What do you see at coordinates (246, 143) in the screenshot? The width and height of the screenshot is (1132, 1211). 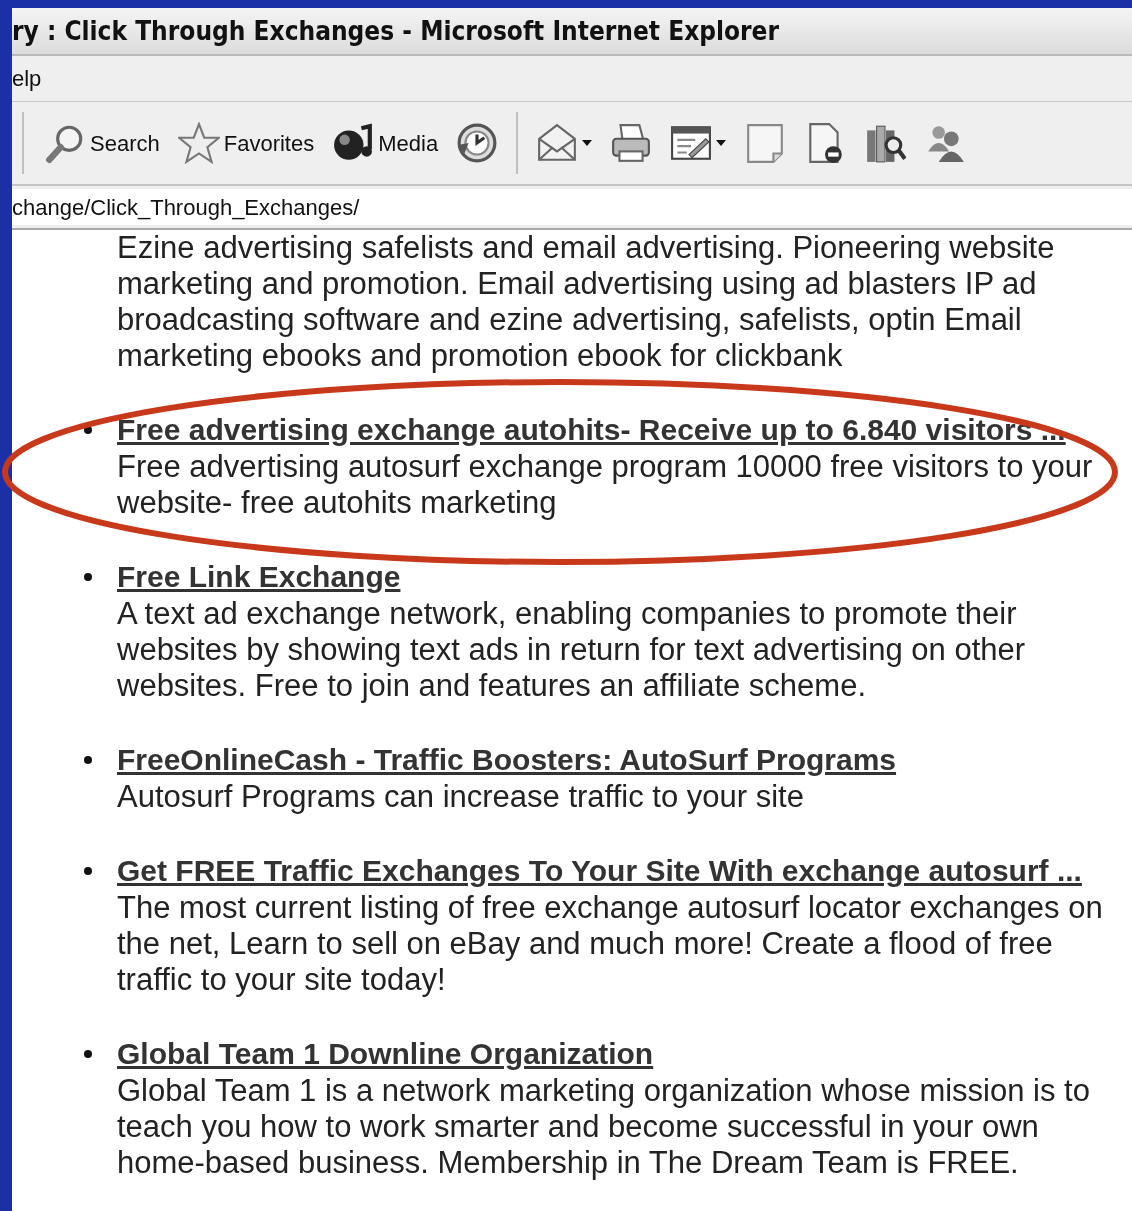 I see `favorites-button: Favorites` at bounding box center [246, 143].